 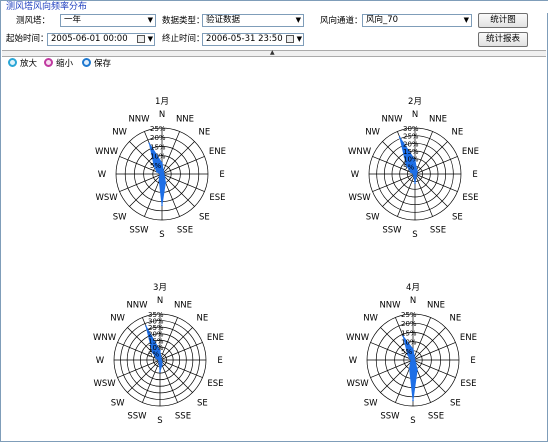 What do you see at coordinates (86, 62) in the screenshot?
I see `save-icon` at bounding box center [86, 62].